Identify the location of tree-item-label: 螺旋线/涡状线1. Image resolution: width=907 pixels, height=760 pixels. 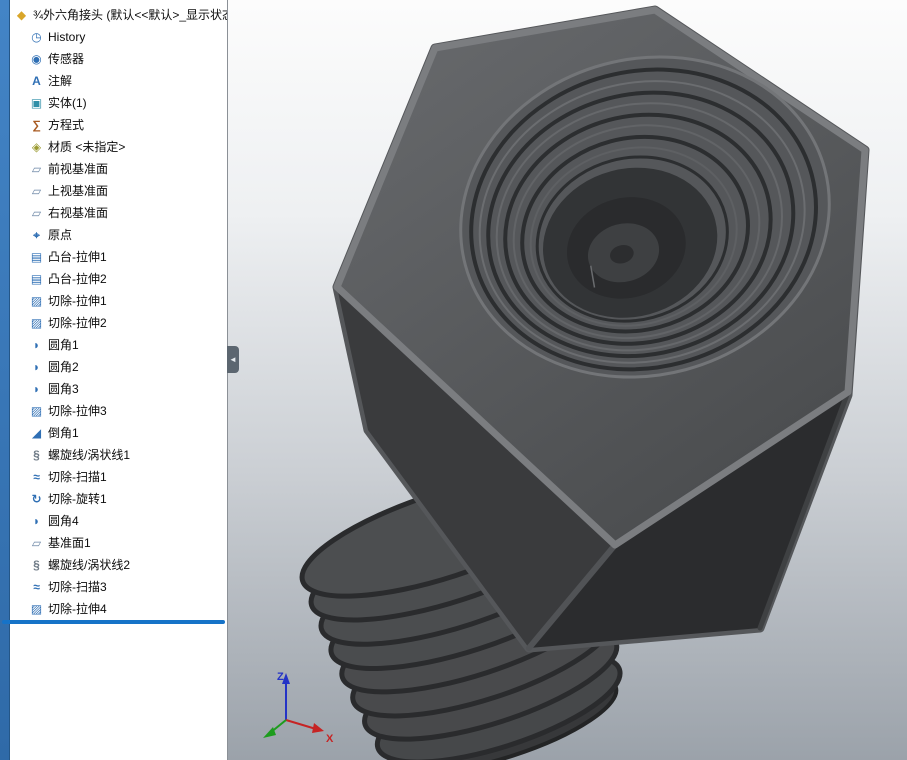
(89, 455).